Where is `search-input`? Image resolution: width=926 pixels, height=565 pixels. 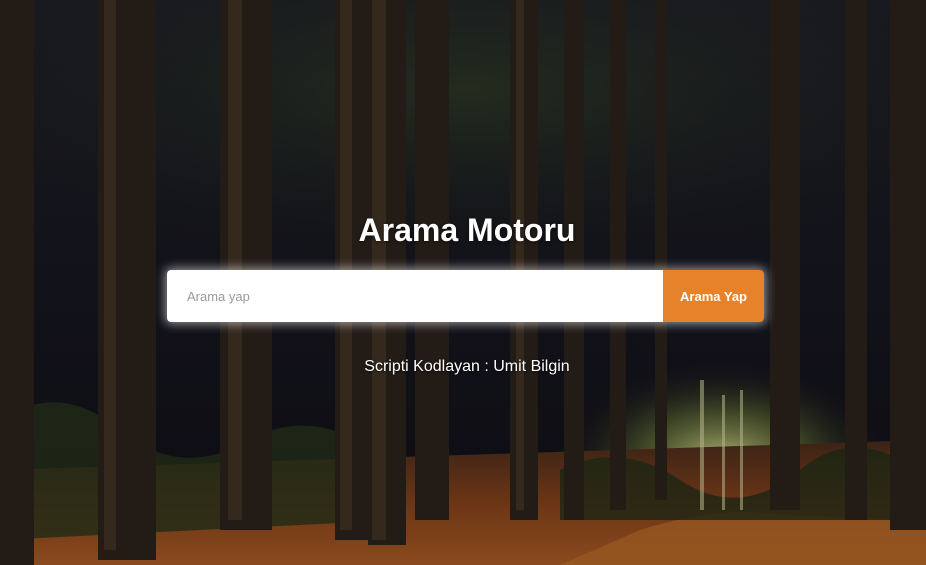
search-input is located at coordinates (415, 296).